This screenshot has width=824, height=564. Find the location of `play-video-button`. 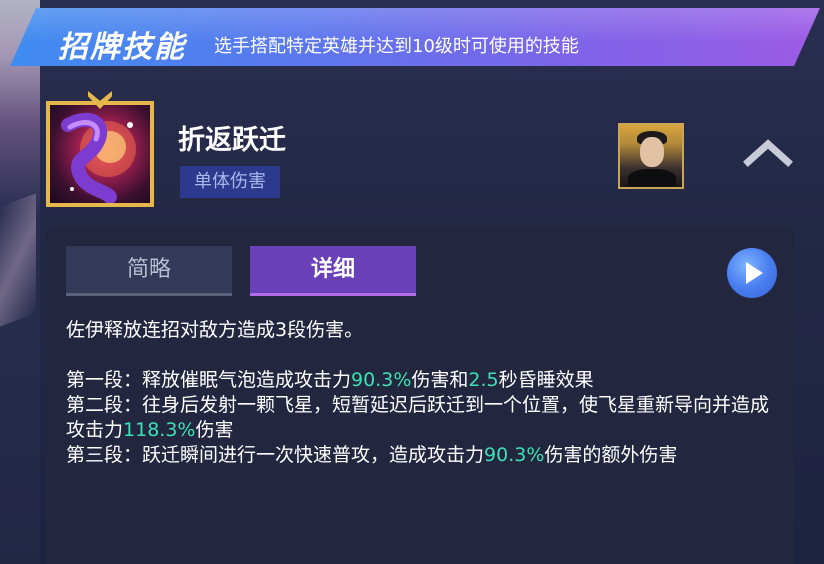

play-video-button is located at coordinates (752, 273).